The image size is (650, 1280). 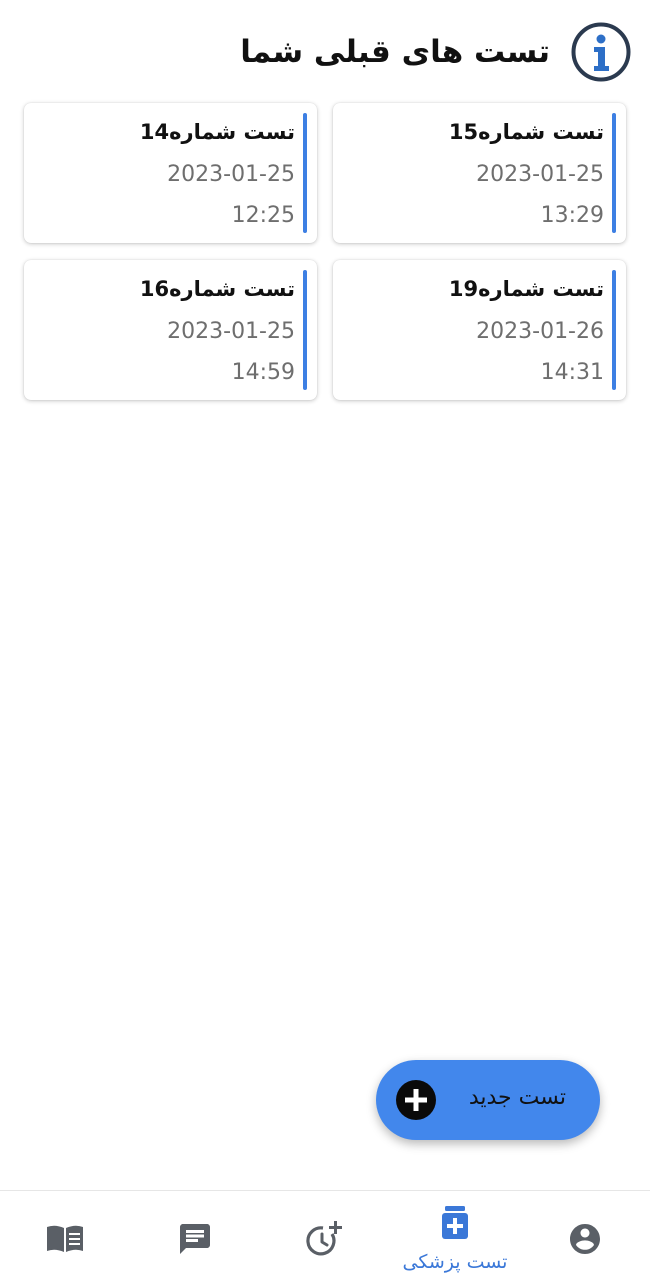 I want to click on new-test-button: تست جدید, so click(x=488, y=1100).